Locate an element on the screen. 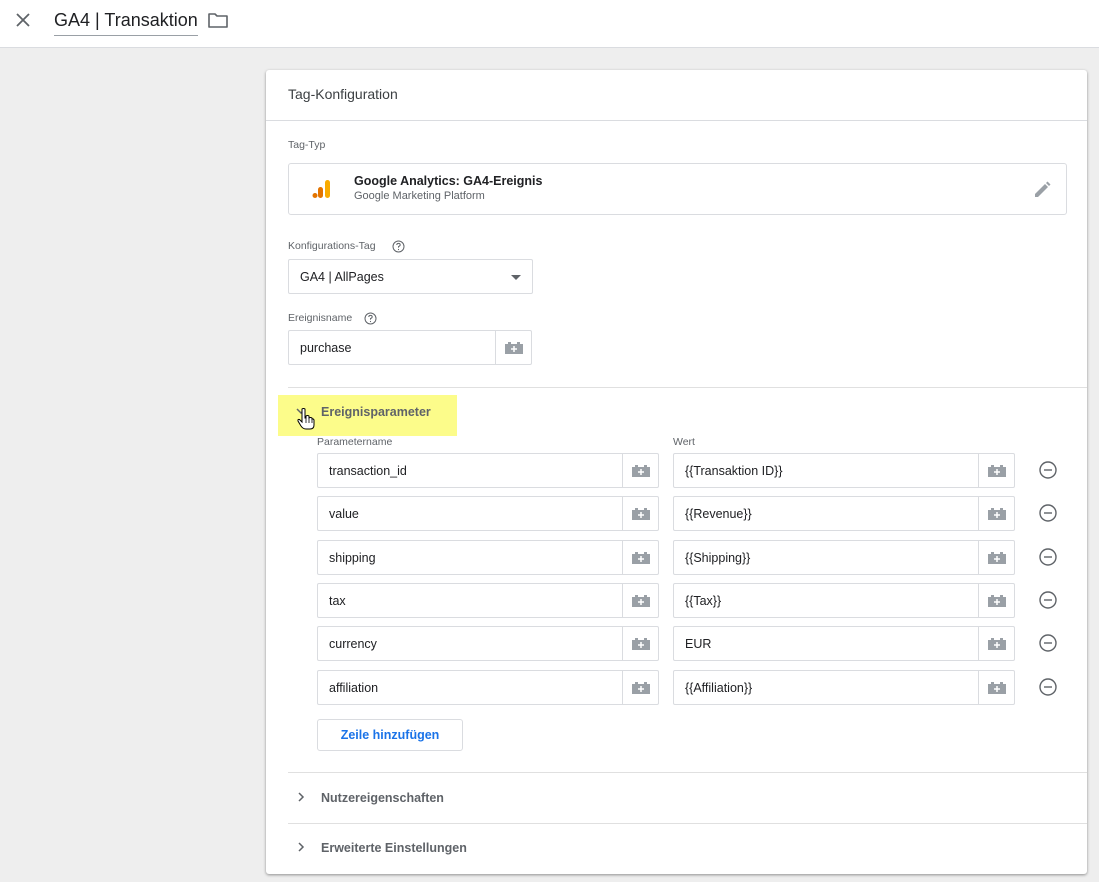 This screenshot has width=1099, height=882. analytics-bars-icon is located at coordinates (321, 189).